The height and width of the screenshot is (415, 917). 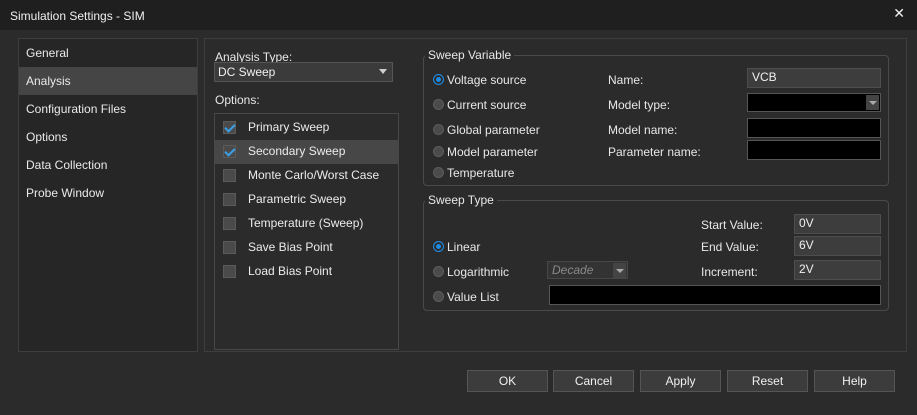 What do you see at coordinates (899, 13) in the screenshot?
I see `close-icon: ✕` at bounding box center [899, 13].